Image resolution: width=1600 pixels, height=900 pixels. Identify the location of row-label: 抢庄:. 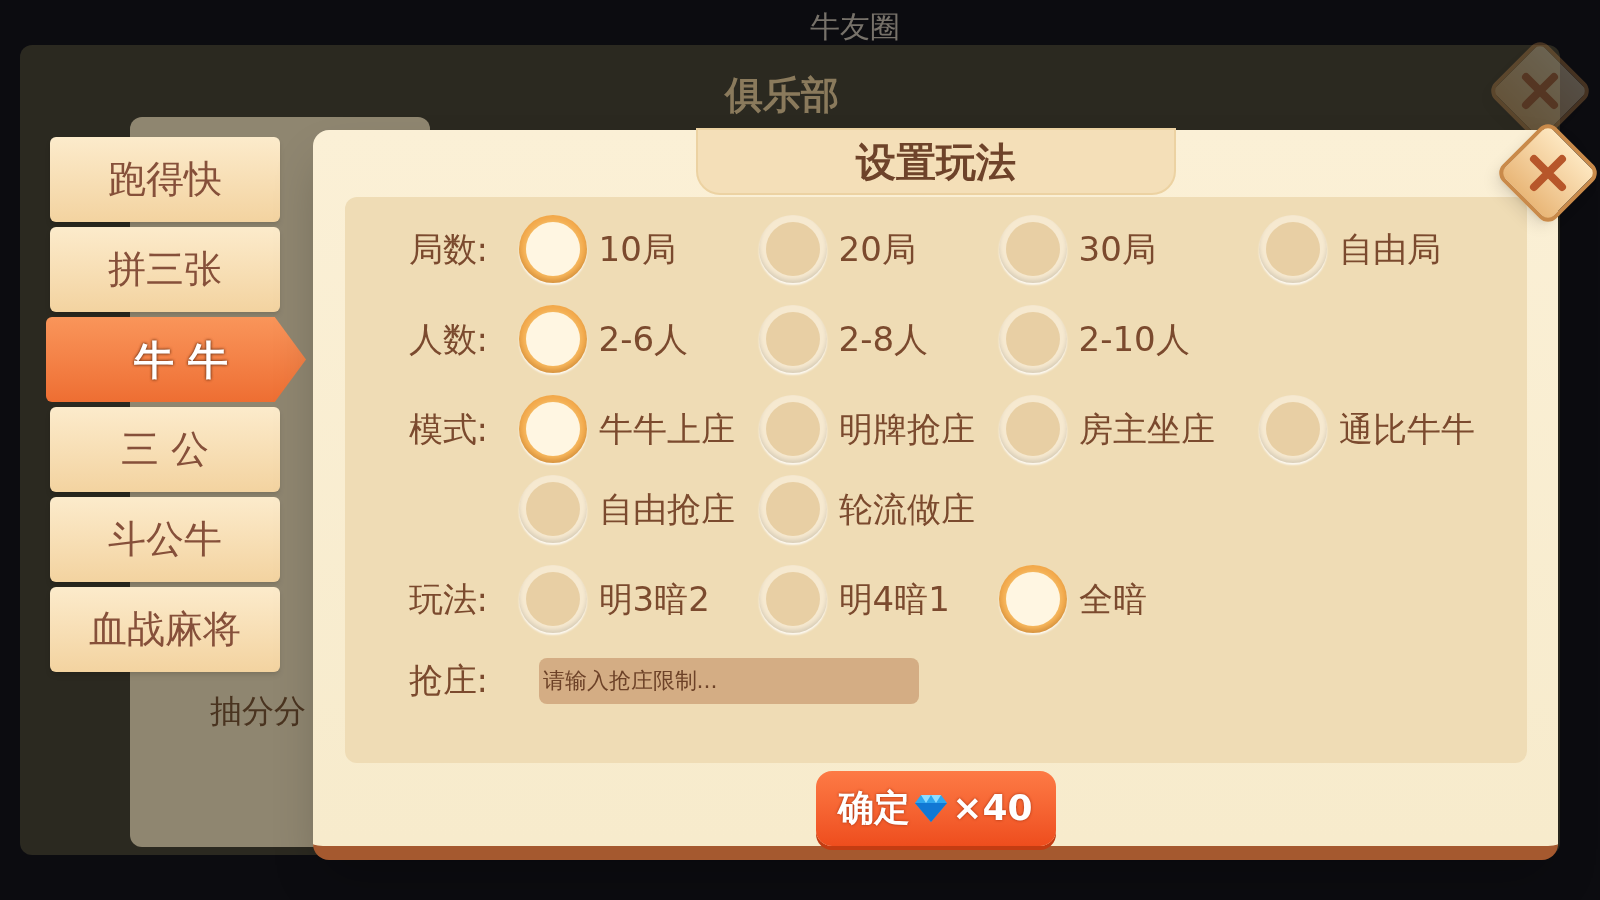
(448, 681).